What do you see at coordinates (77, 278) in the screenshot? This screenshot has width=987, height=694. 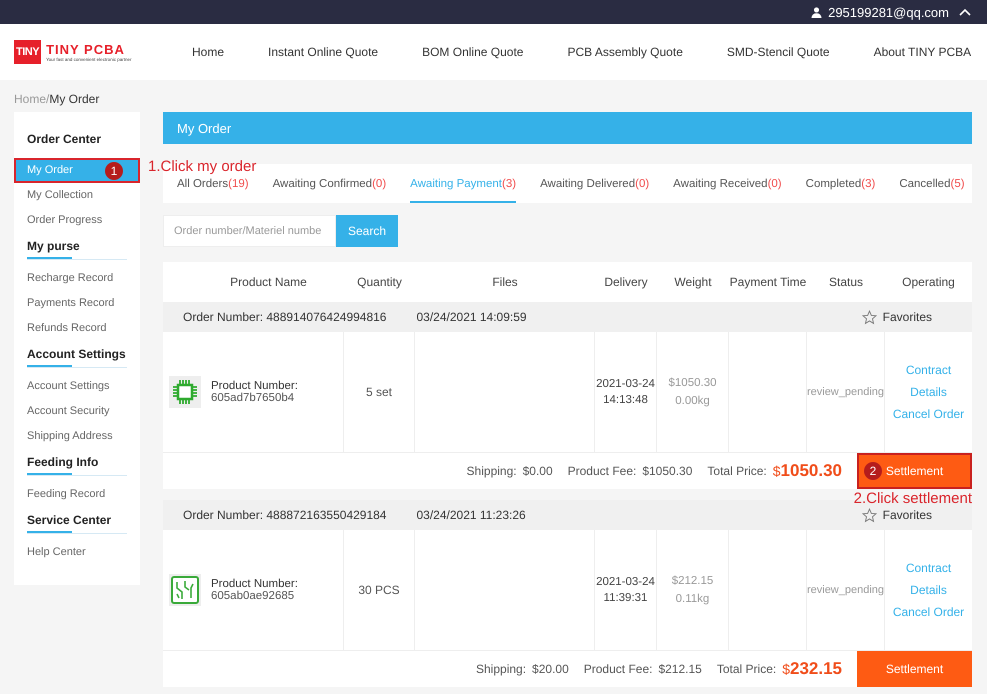 I see `sidebar-item: Recharge Record` at bounding box center [77, 278].